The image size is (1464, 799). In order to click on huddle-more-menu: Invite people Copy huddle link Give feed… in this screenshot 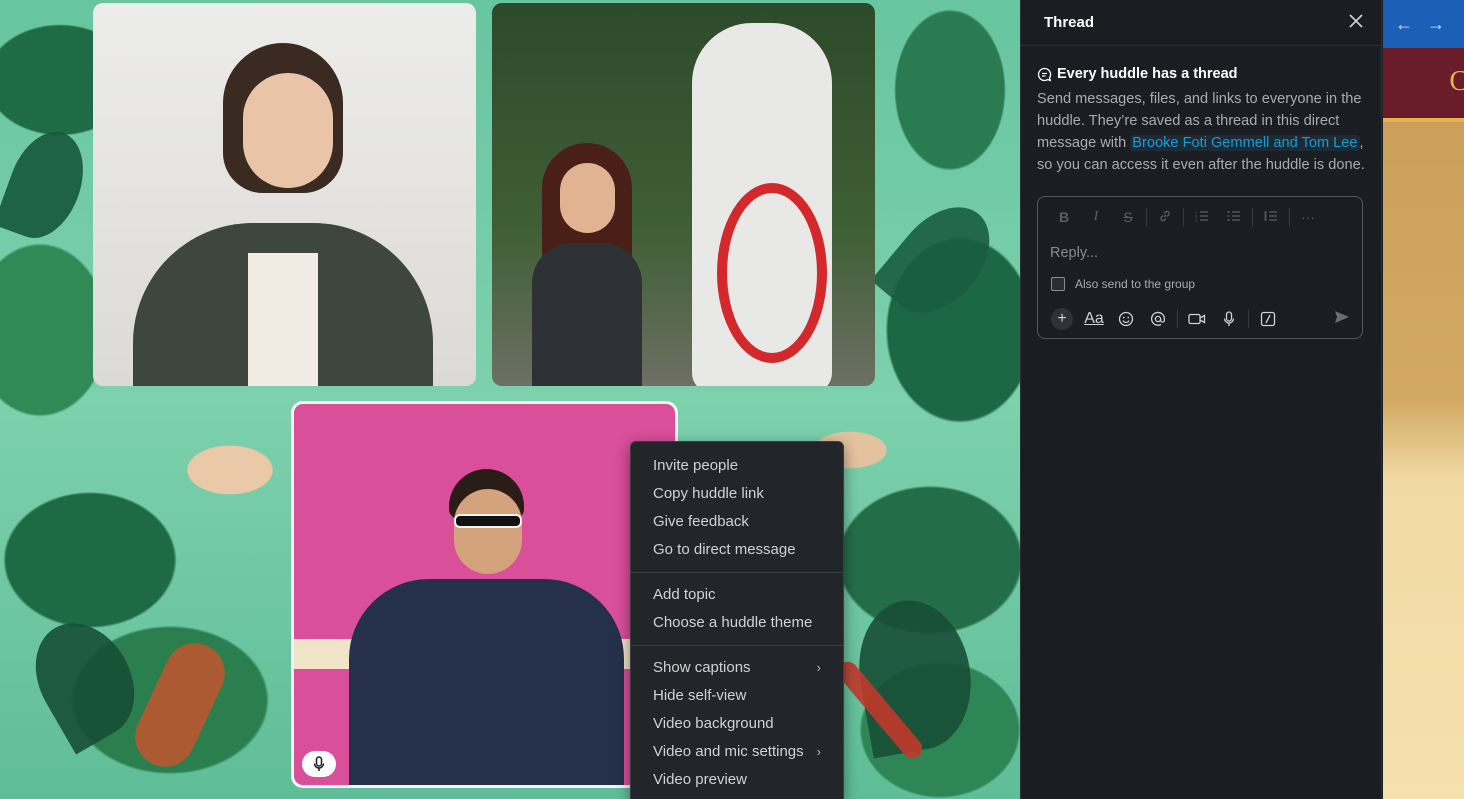, I will do `click(737, 620)`.